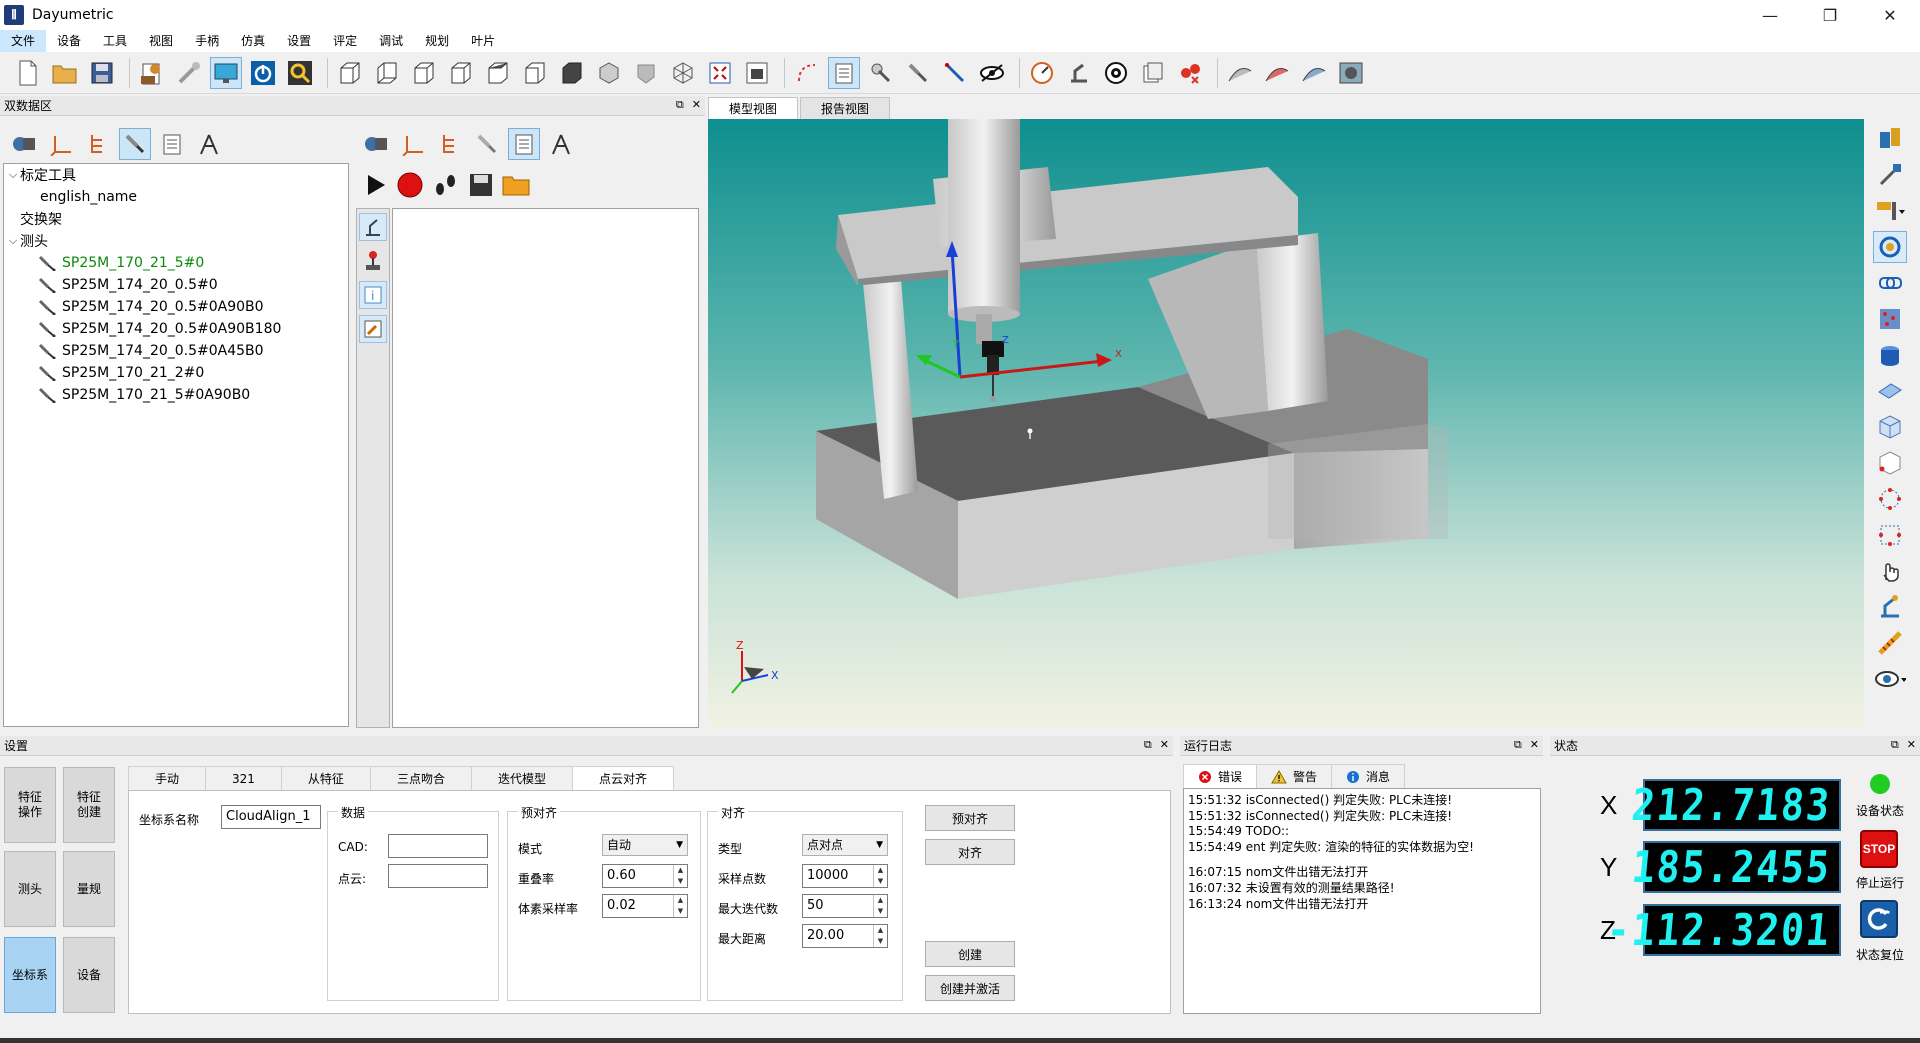 The height and width of the screenshot is (1043, 1920). Describe the element at coordinates (207, 41) in the screenshot. I see `menu-handle: 手柄` at that location.